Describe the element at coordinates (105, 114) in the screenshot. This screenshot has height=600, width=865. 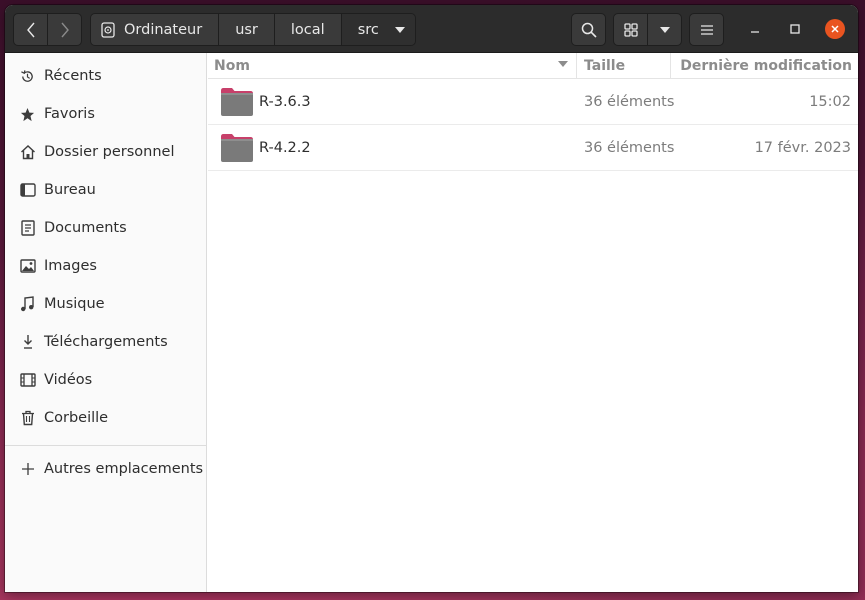
I see `sidebar-item-favoris: Favoris` at that location.